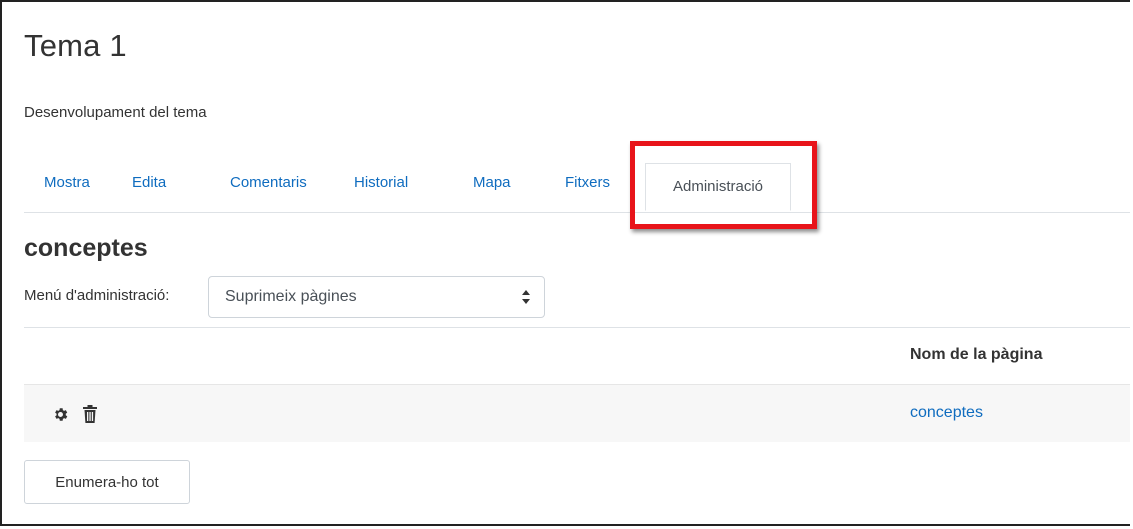 The height and width of the screenshot is (529, 1133). I want to click on column-header-page-name: Nom de la pàgina, so click(976, 354).